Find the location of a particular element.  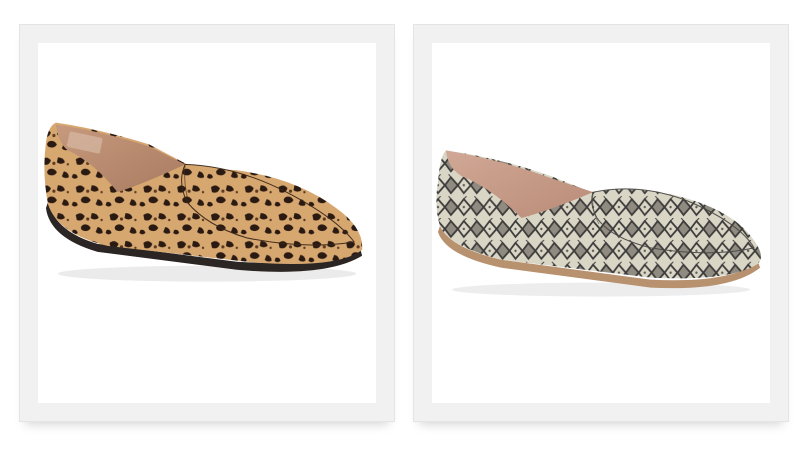

snakeskin-print-loafer-illustration is located at coordinates (598, 223).